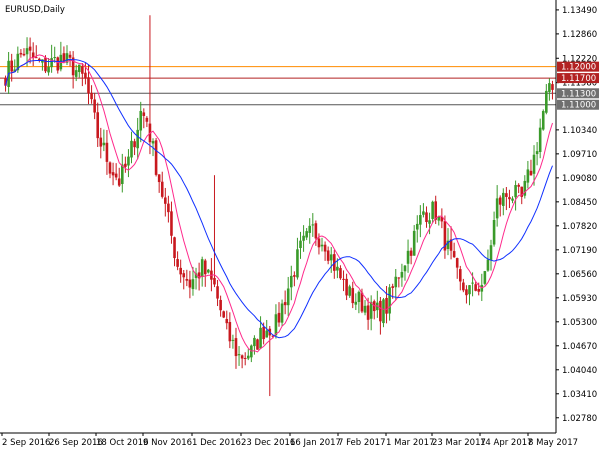 This screenshot has width=600, height=455. Describe the element at coordinates (268, 443) in the screenshot. I see `x-tick-label: 23 Dec 2016` at that location.